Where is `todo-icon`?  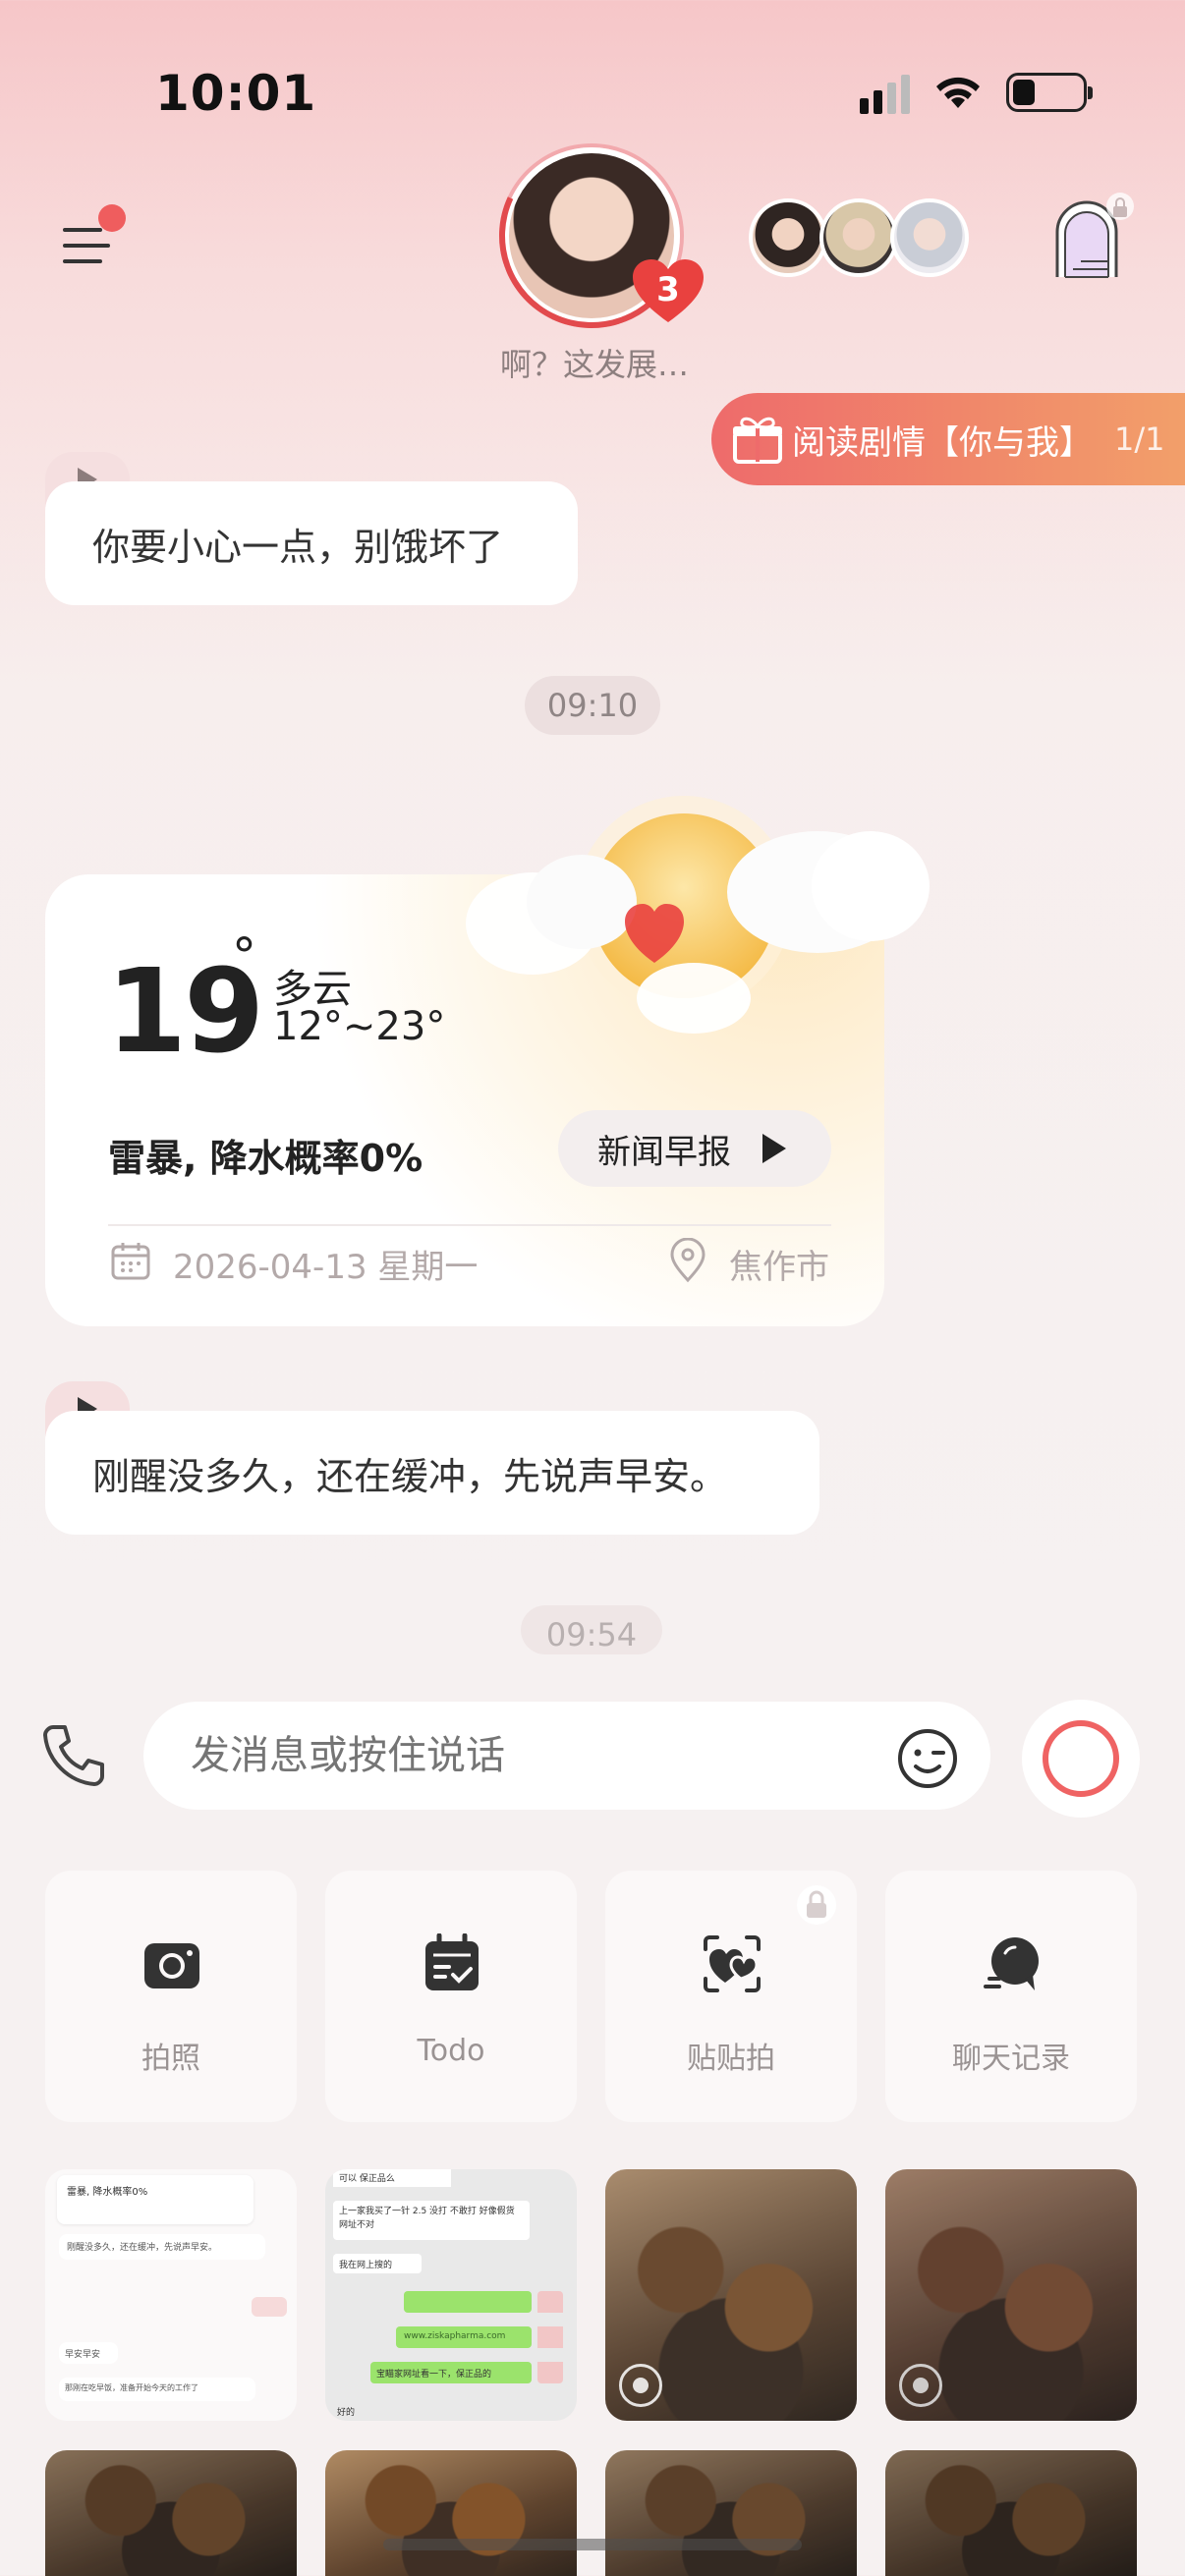 todo-icon is located at coordinates (452, 1961).